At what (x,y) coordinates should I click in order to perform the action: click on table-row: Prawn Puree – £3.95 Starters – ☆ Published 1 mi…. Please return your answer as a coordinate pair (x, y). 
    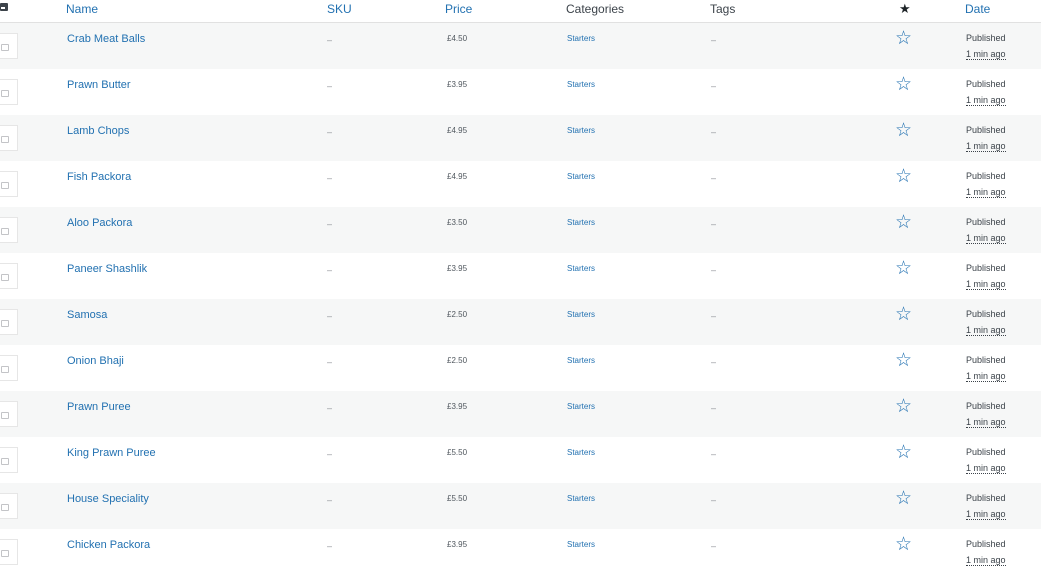
    Looking at the image, I should click on (520, 414).